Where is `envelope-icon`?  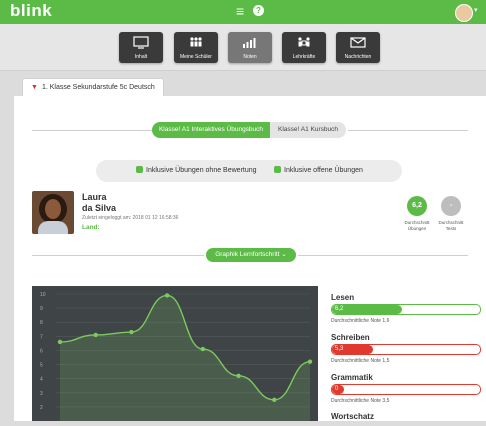 envelope-icon is located at coordinates (358, 42).